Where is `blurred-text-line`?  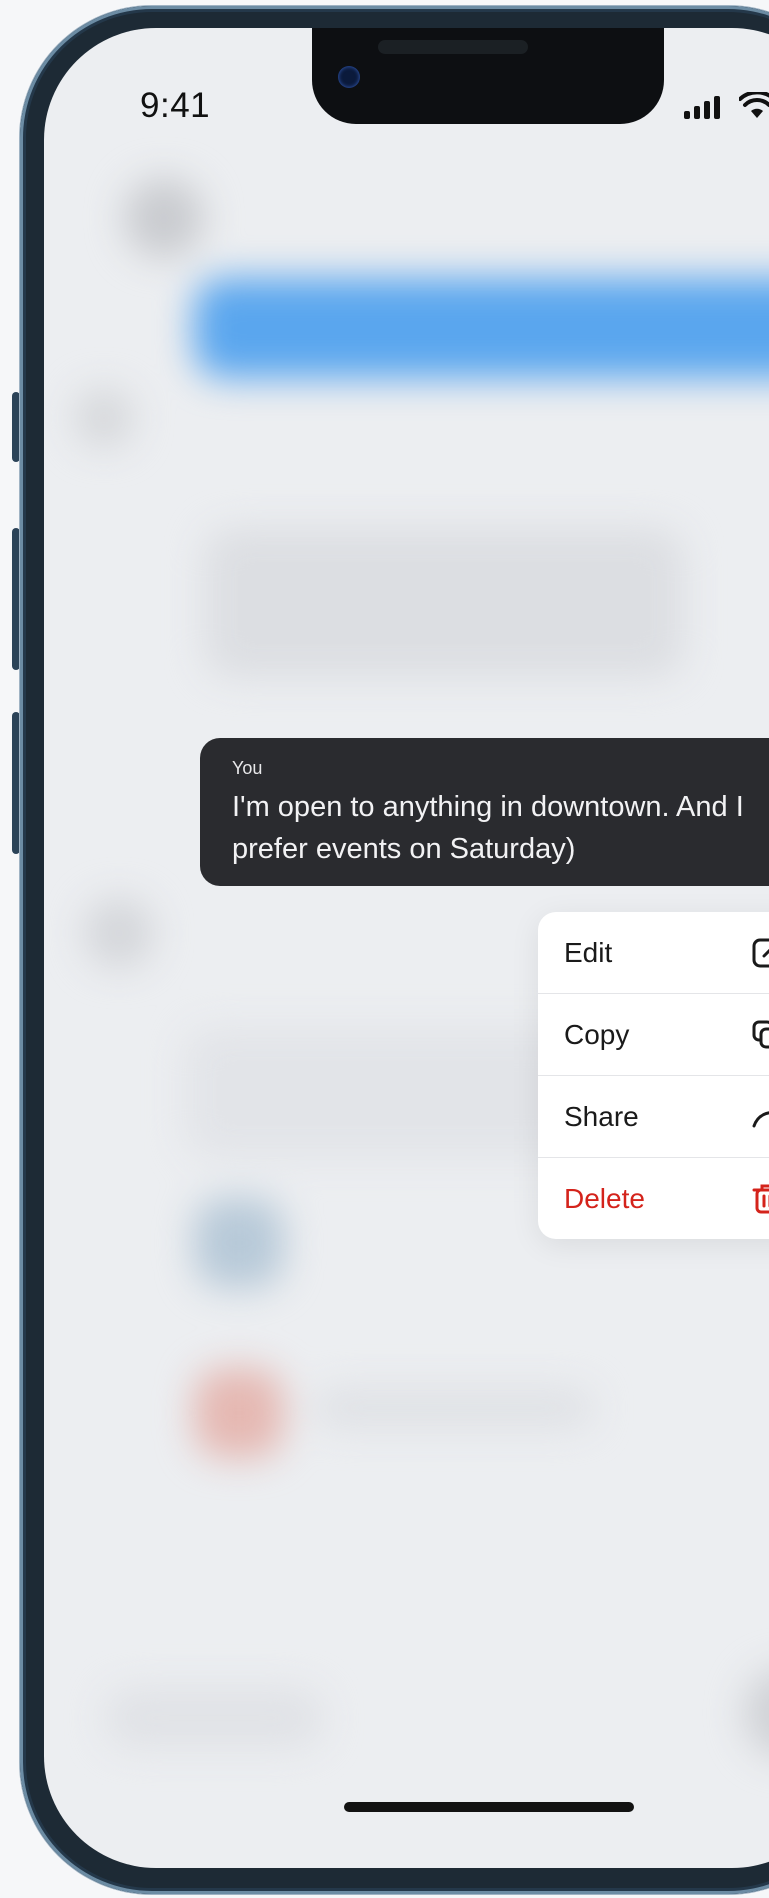 blurred-text-line is located at coordinates (454, 1408).